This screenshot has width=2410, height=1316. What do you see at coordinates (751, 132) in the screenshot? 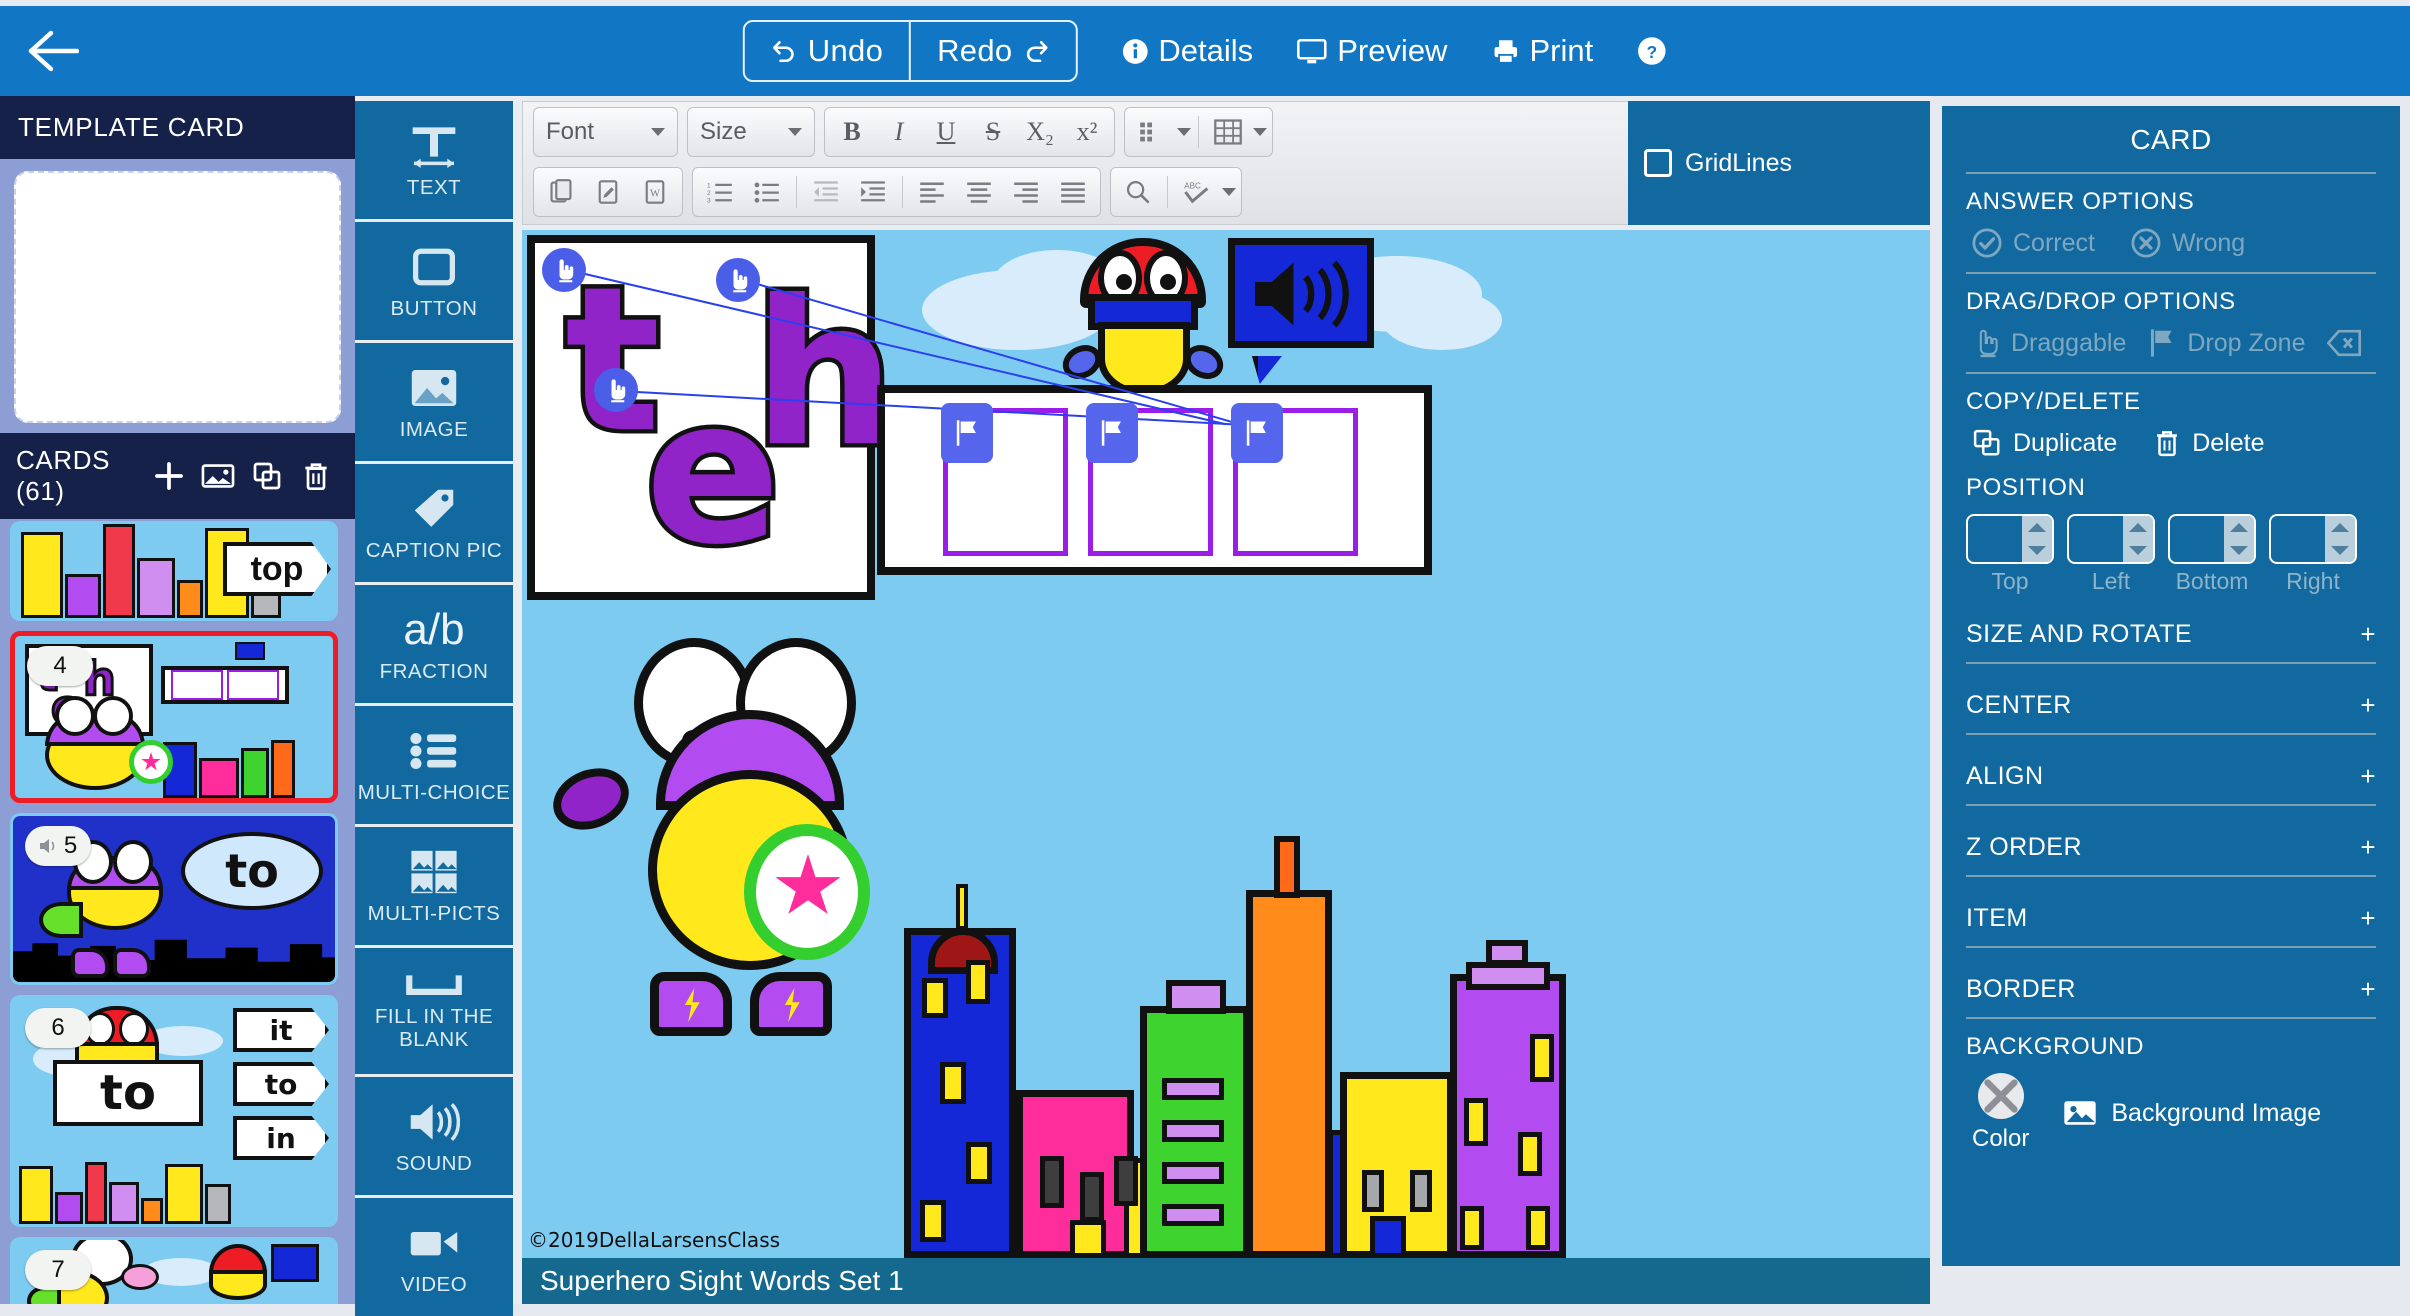
I see `size-select: Size` at bounding box center [751, 132].